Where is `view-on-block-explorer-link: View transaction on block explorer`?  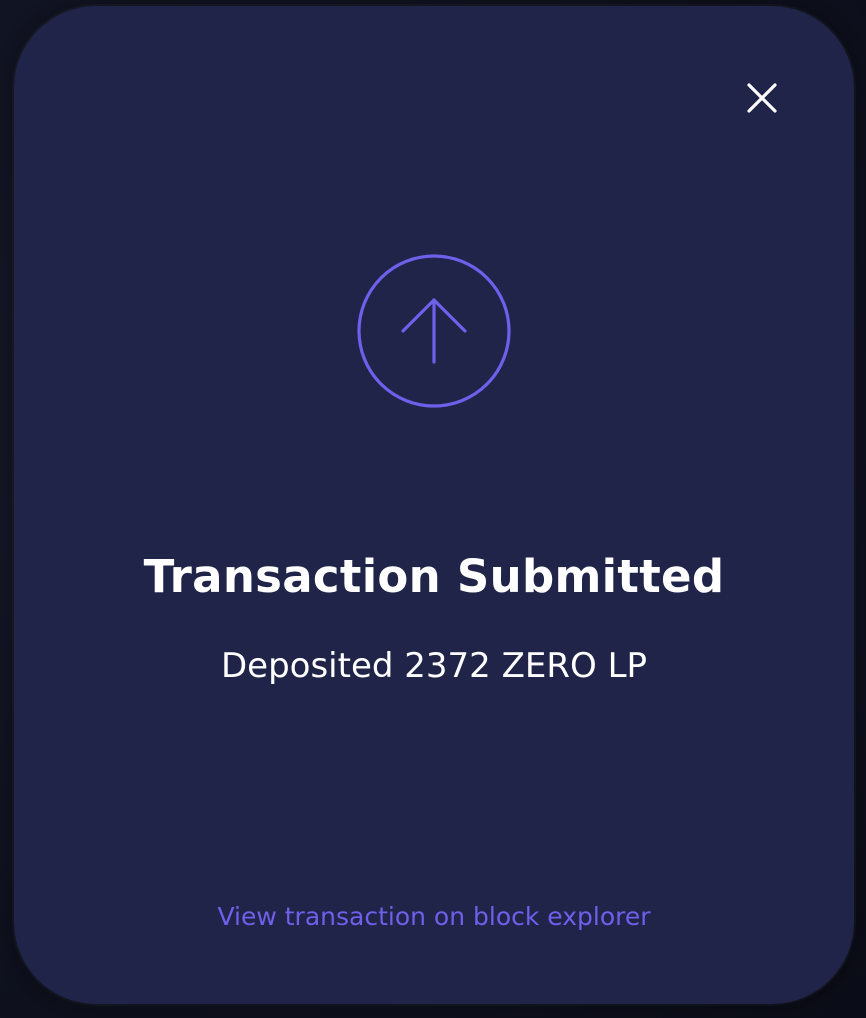
view-on-block-explorer-link: View transaction on block explorer is located at coordinates (434, 916).